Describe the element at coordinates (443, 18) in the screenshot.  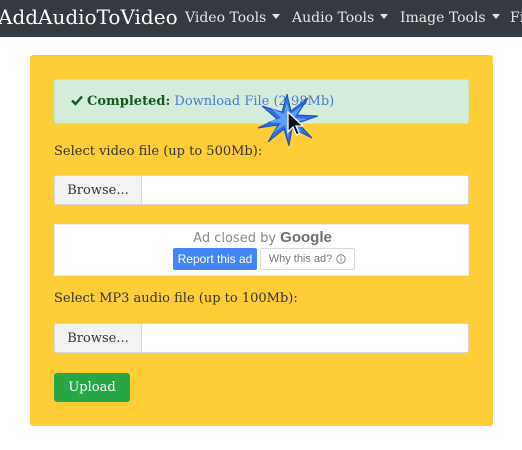
I see `nav-image-tools-label: Image Tools` at that location.